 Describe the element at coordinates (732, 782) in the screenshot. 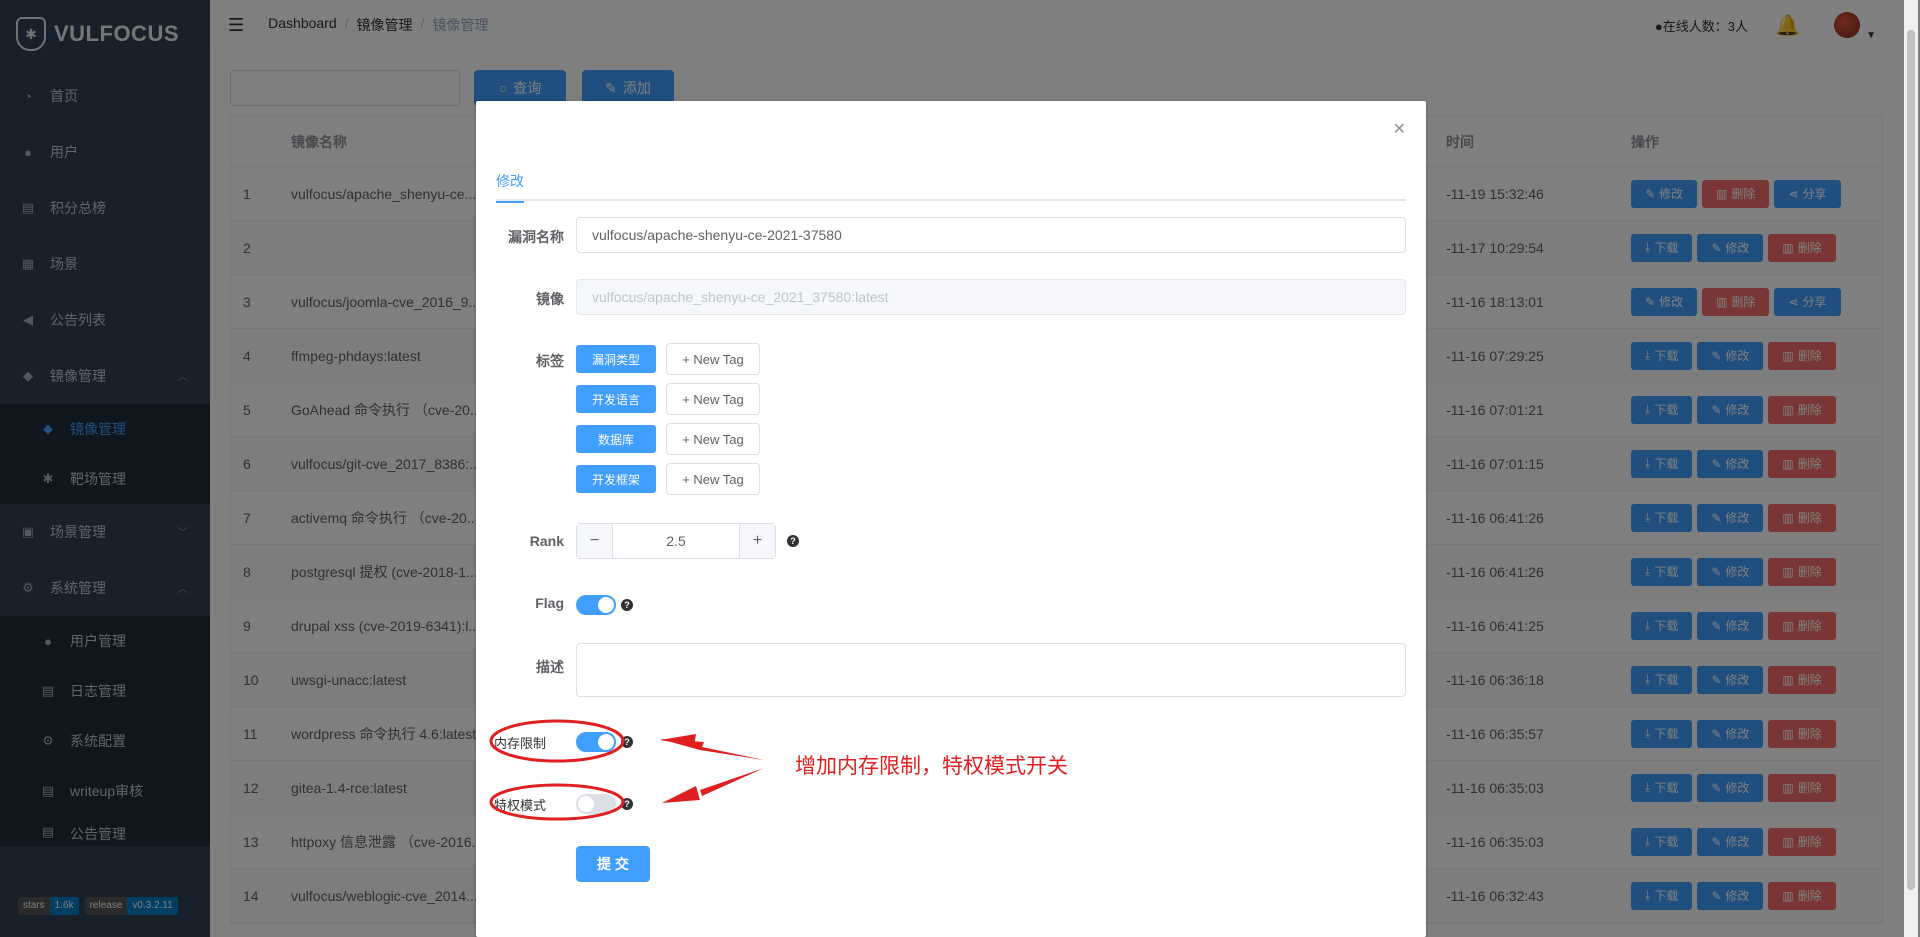

I see `annotation-arrow-privileged` at that location.